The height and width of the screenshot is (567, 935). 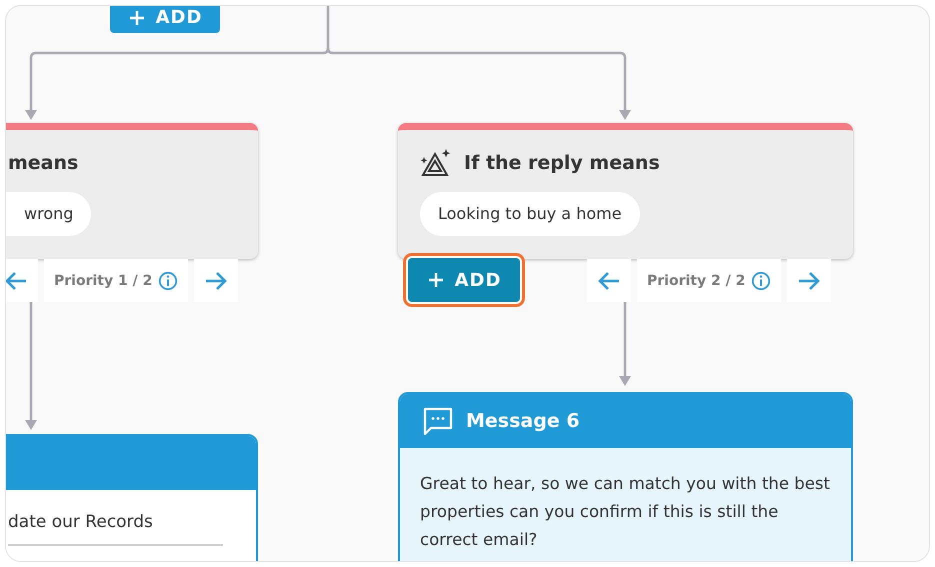 What do you see at coordinates (103, 280) in the screenshot?
I see `priority-text: Priority 1 / 2` at bounding box center [103, 280].